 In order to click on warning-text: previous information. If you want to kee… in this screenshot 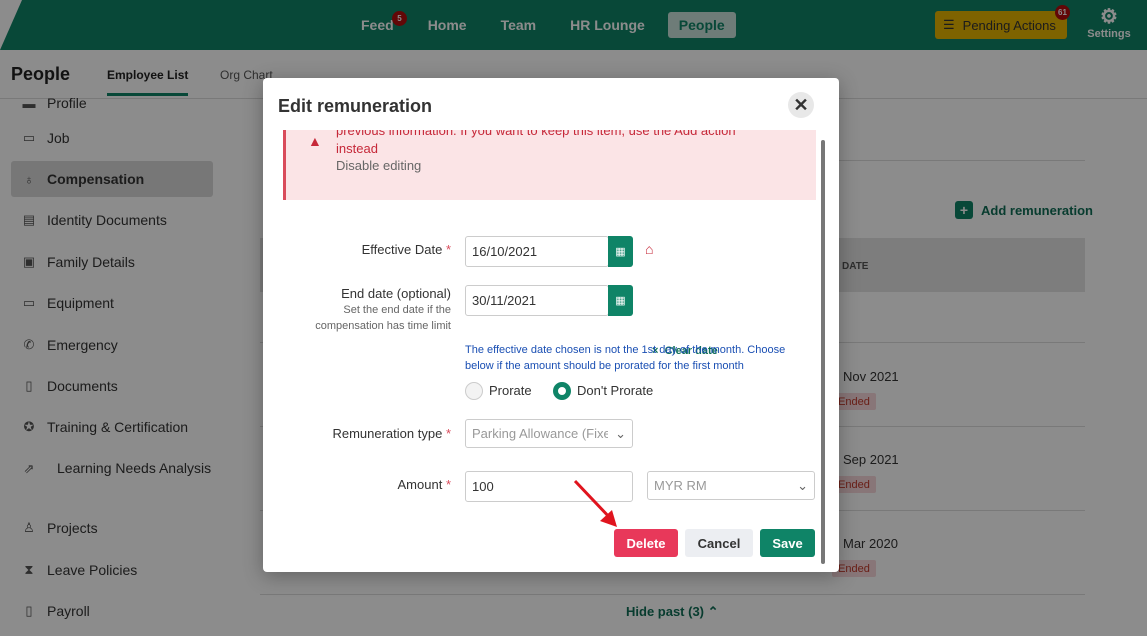, I will do `click(536, 143)`.